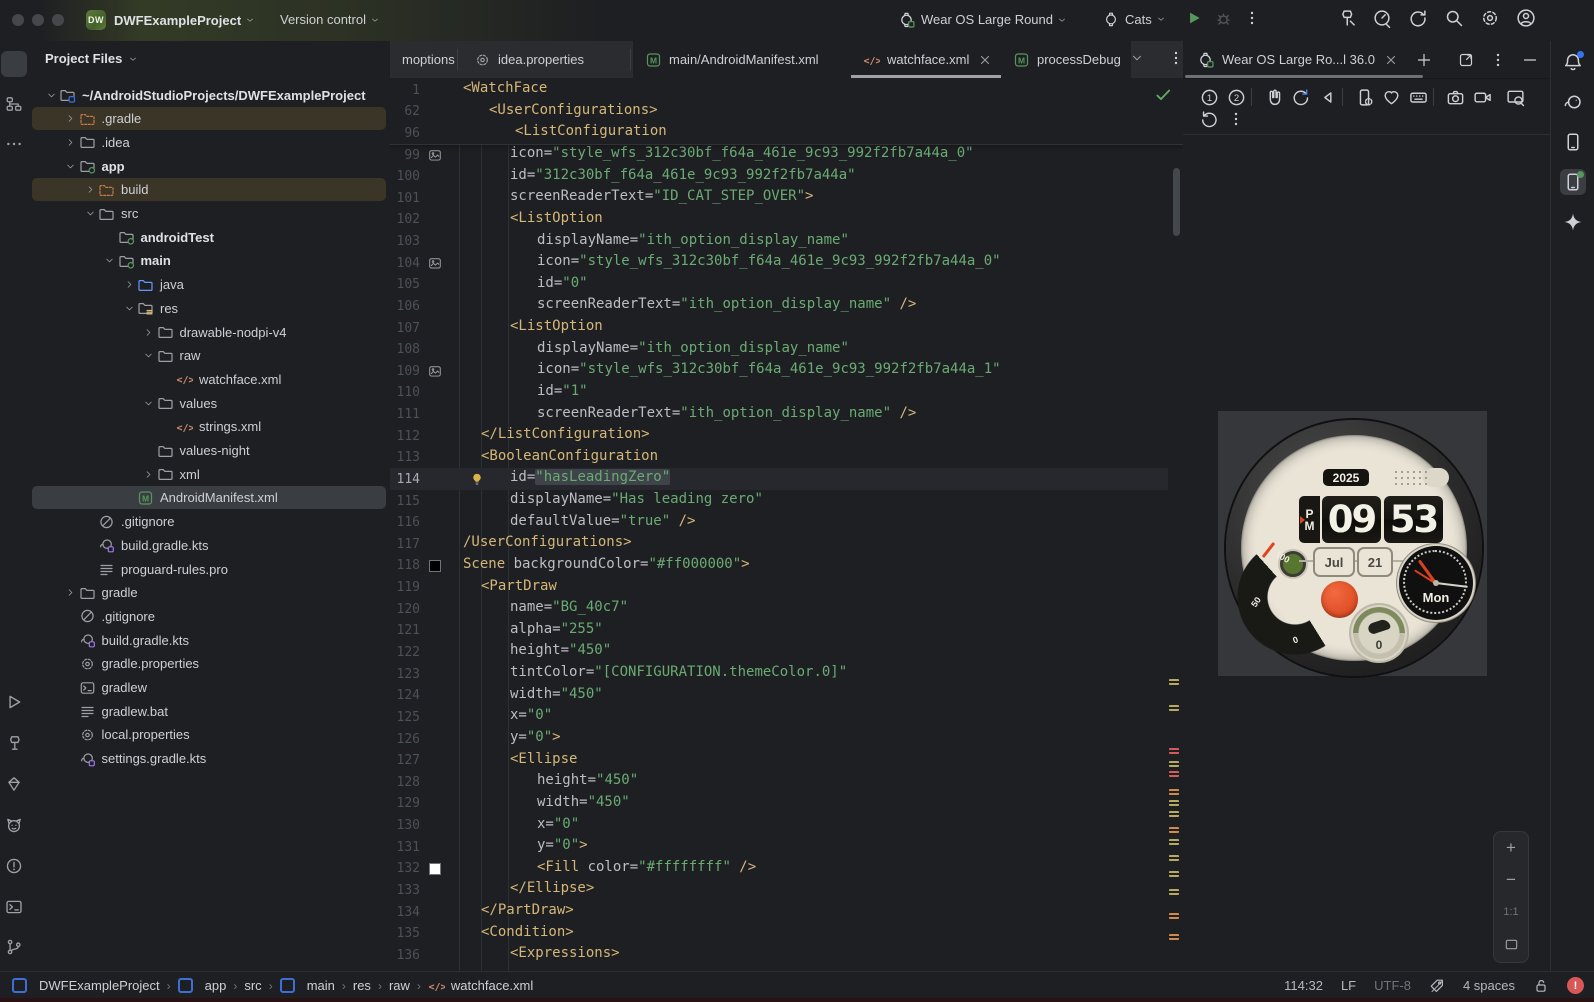 This screenshot has height=1002, width=1594. I want to click on tree-item-build: build, so click(209, 189).